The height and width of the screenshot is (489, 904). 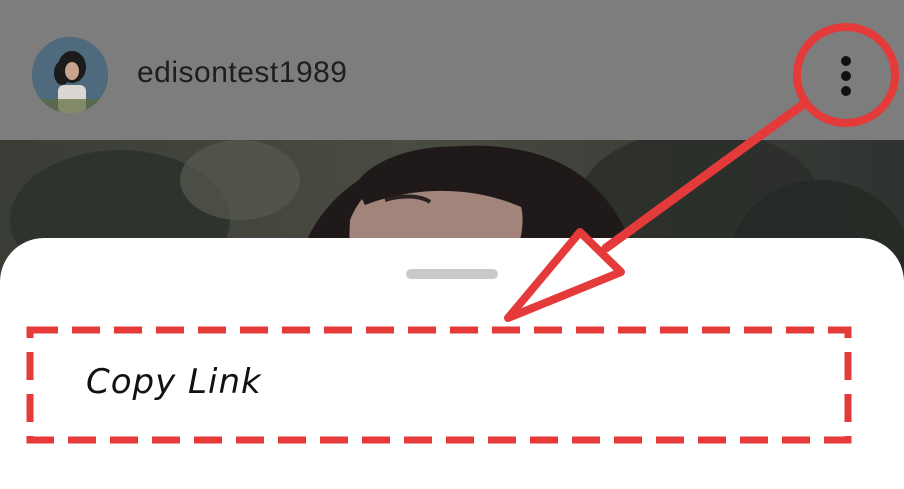 I want to click on more-vertical-icon, so click(x=846, y=76).